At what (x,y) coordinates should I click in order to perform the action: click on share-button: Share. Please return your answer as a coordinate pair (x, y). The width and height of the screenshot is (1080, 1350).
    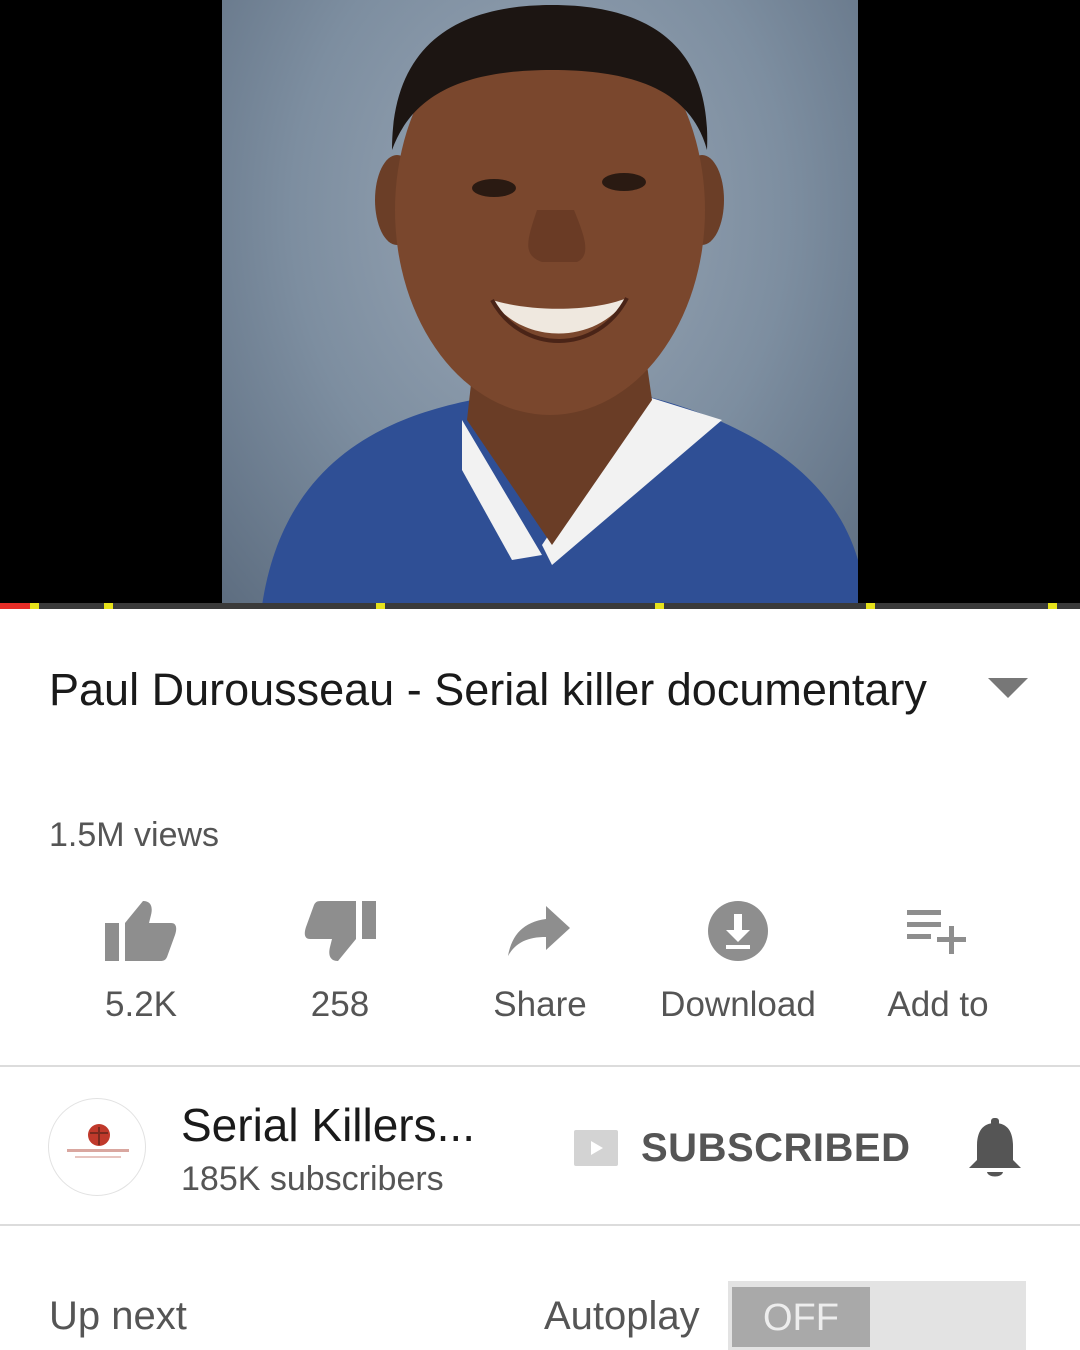
    Looking at the image, I should click on (540, 960).